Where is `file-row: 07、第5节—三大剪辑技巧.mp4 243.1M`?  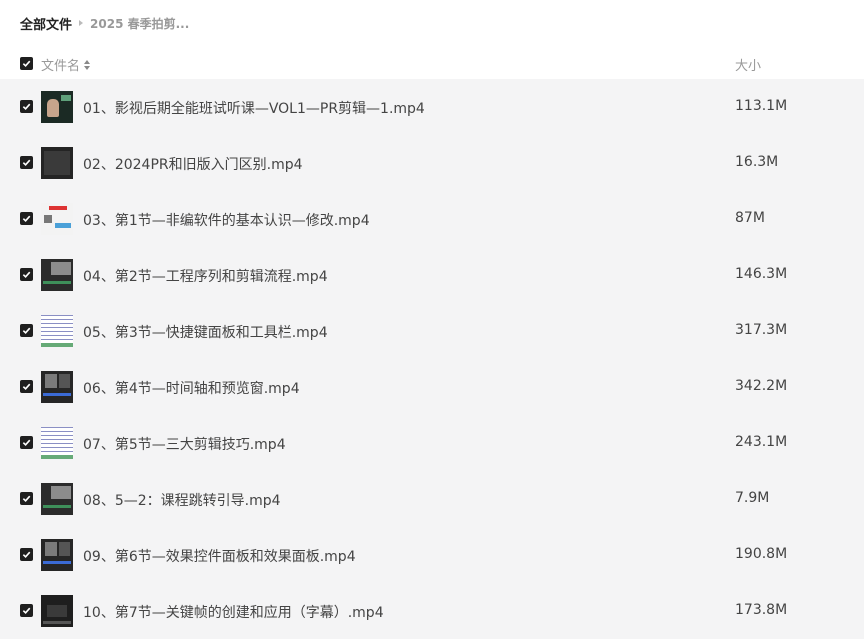 file-row: 07、第5节—三大剪辑技巧.mp4 243.1M is located at coordinates (432, 443).